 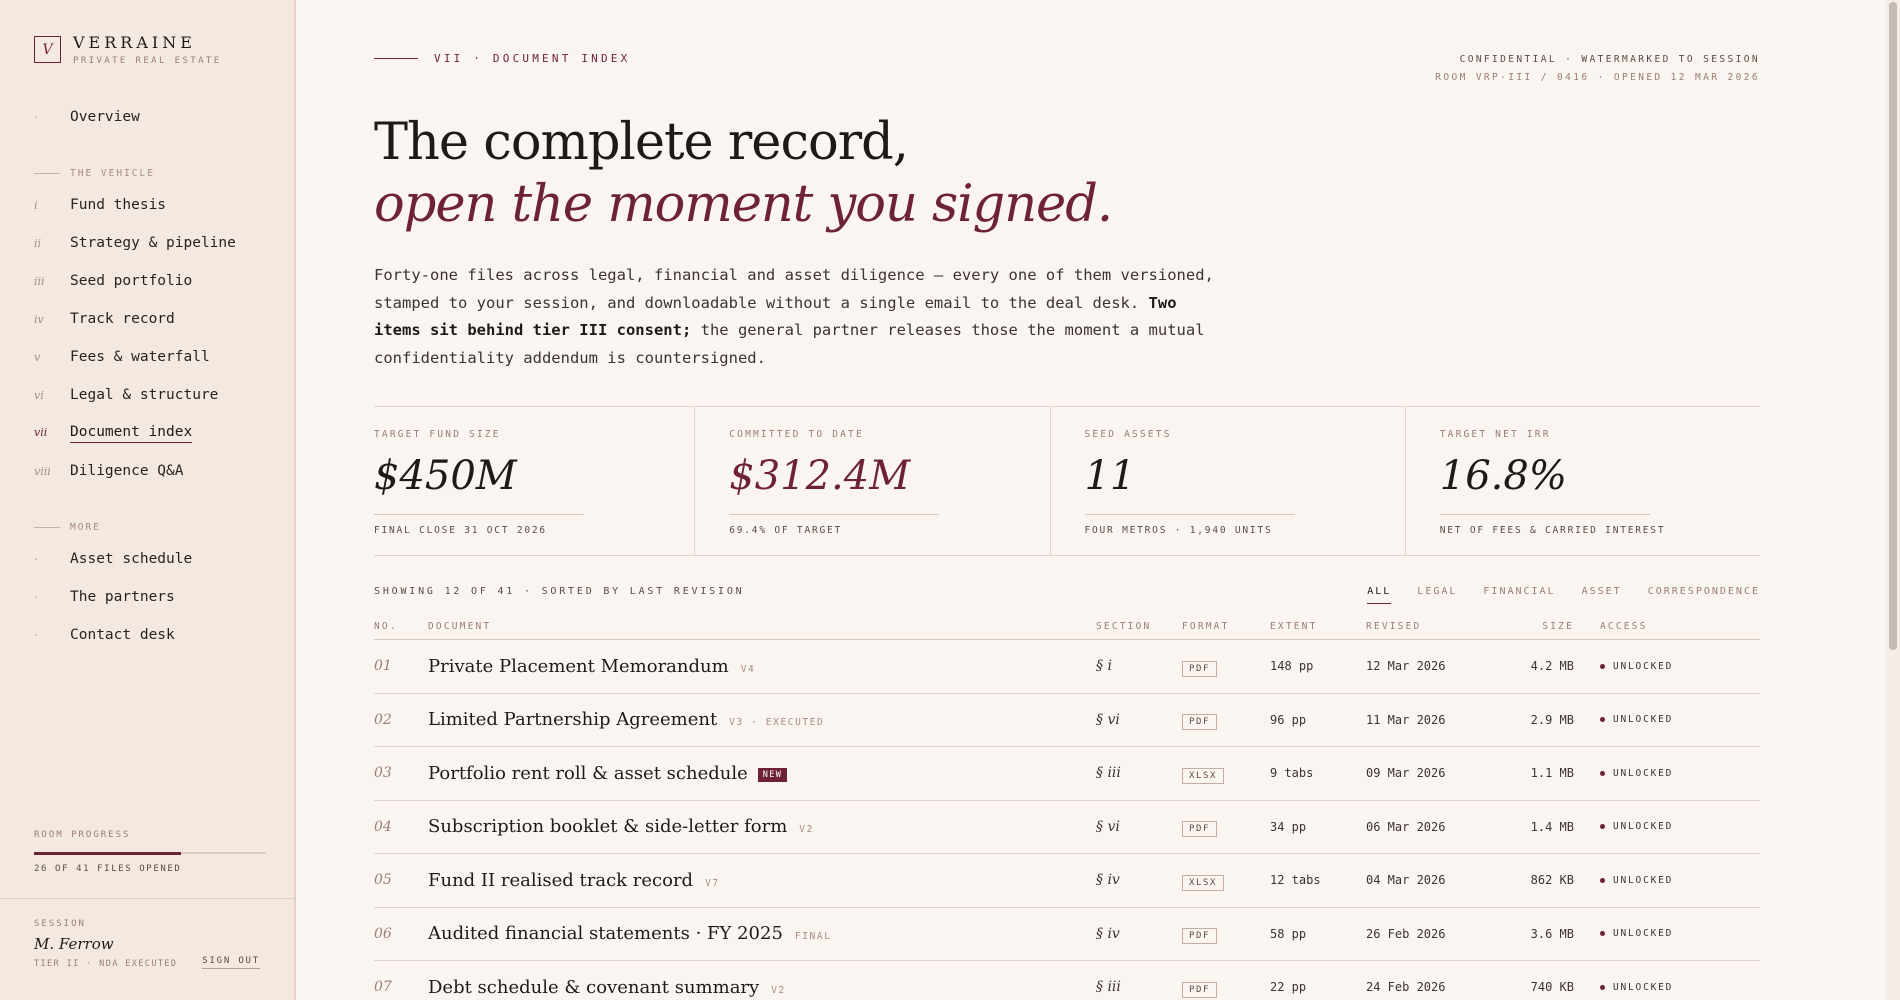 I want to click on brand-name: VERRAINE, so click(x=134, y=42).